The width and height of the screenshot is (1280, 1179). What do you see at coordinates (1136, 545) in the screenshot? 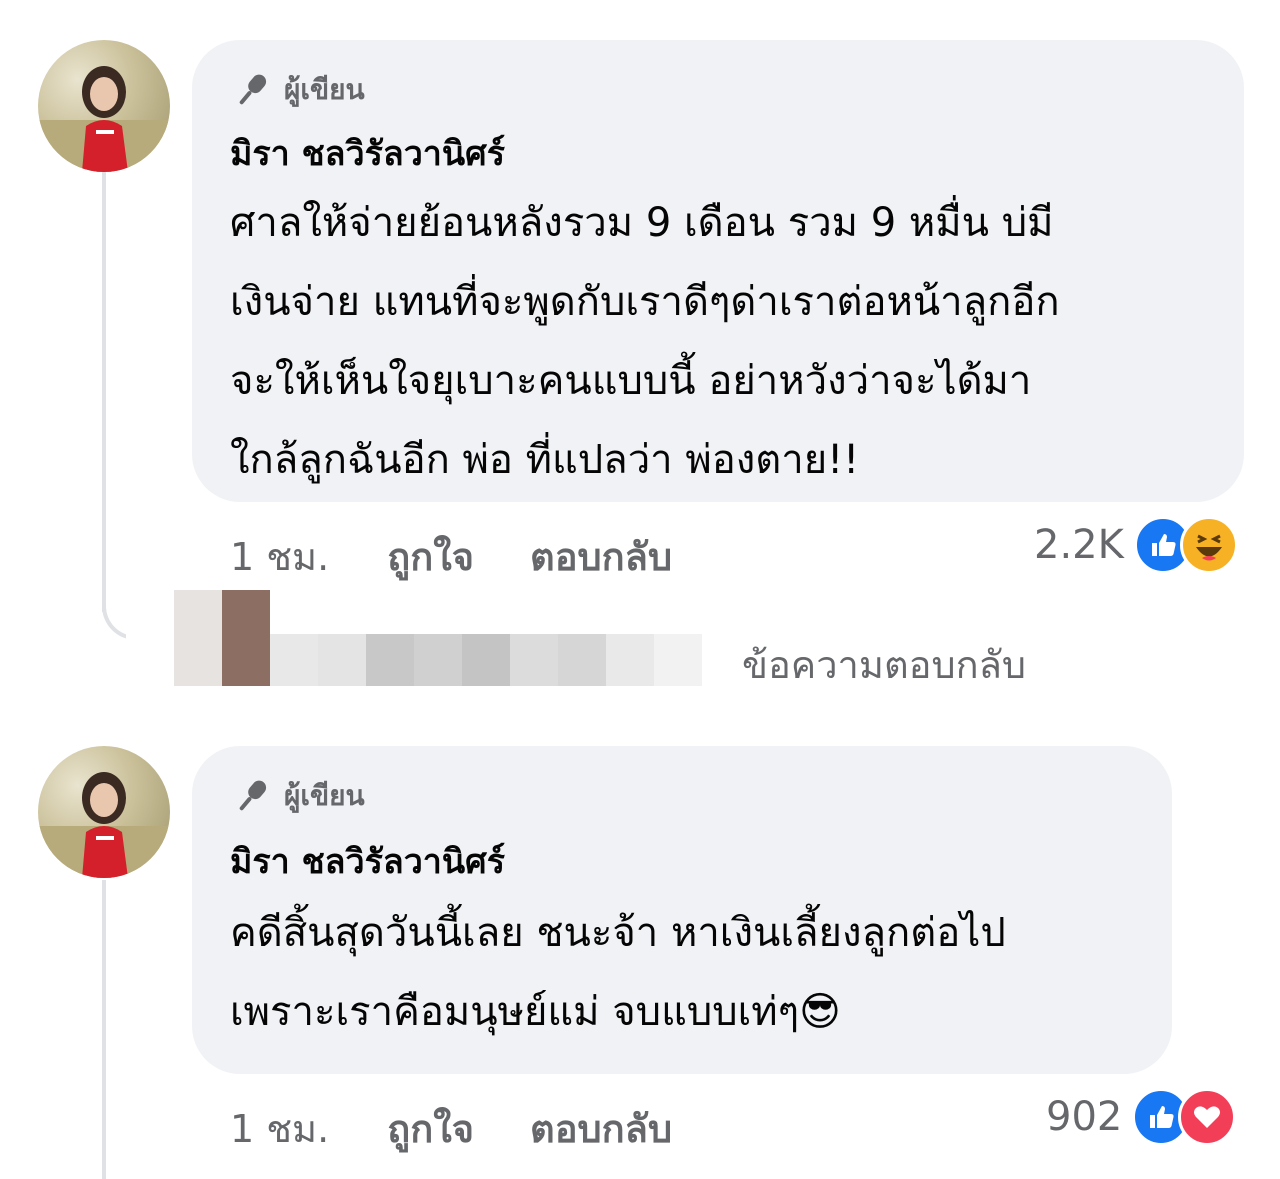
I see `reaction-summary: 2.2K` at bounding box center [1136, 545].